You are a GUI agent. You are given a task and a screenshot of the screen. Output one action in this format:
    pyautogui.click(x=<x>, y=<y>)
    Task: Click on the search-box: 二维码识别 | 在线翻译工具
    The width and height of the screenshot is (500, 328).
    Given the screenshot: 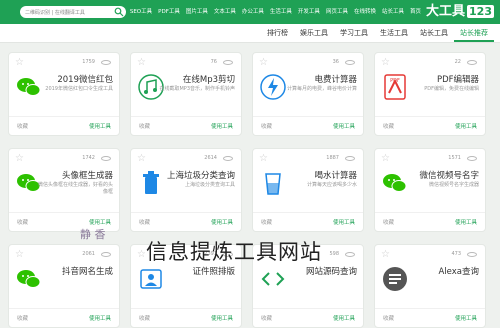 What is the action you would take?
    pyautogui.click(x=73, y=12)
    